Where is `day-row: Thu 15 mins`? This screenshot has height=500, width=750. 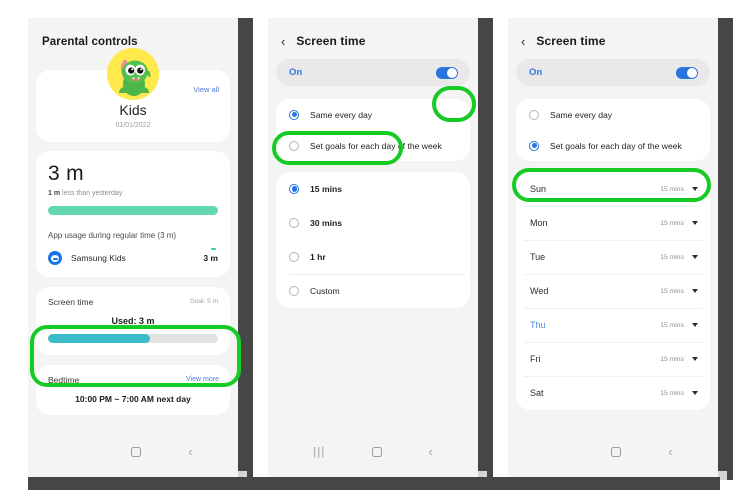 day-row: Thu 15 mins is located at coordinates (613, 325).